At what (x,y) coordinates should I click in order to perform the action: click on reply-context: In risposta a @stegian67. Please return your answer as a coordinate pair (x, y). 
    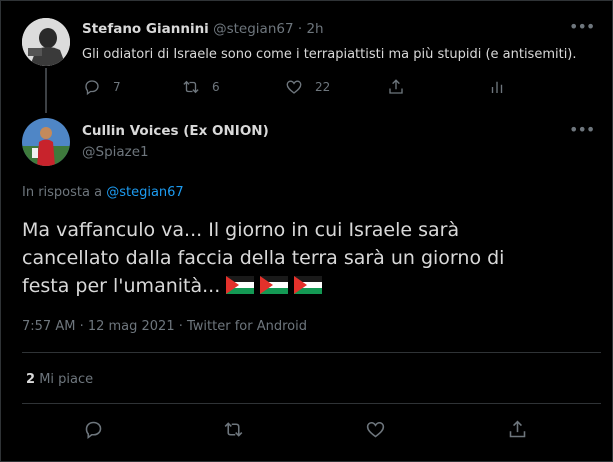
    Looking at the image, I should click on (103, 192).